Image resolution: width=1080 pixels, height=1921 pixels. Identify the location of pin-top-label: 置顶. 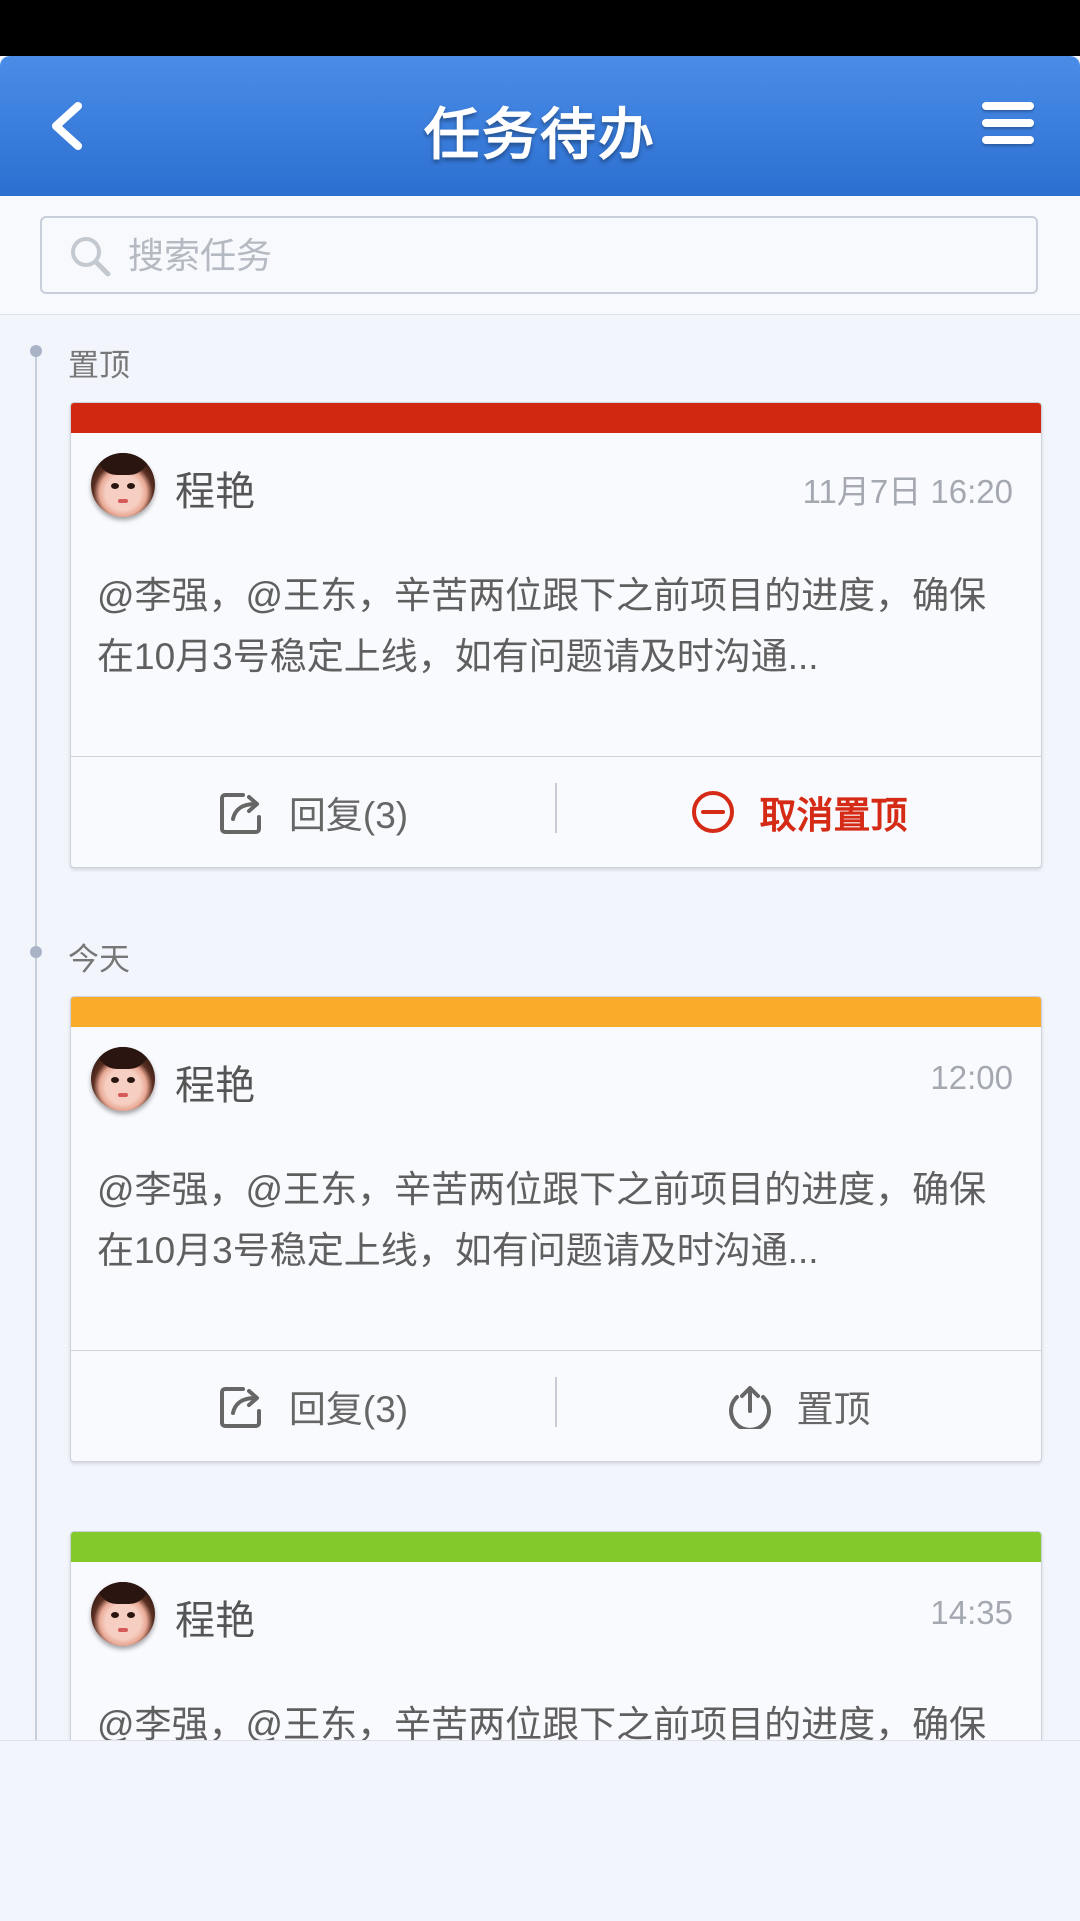
(833, 1409).